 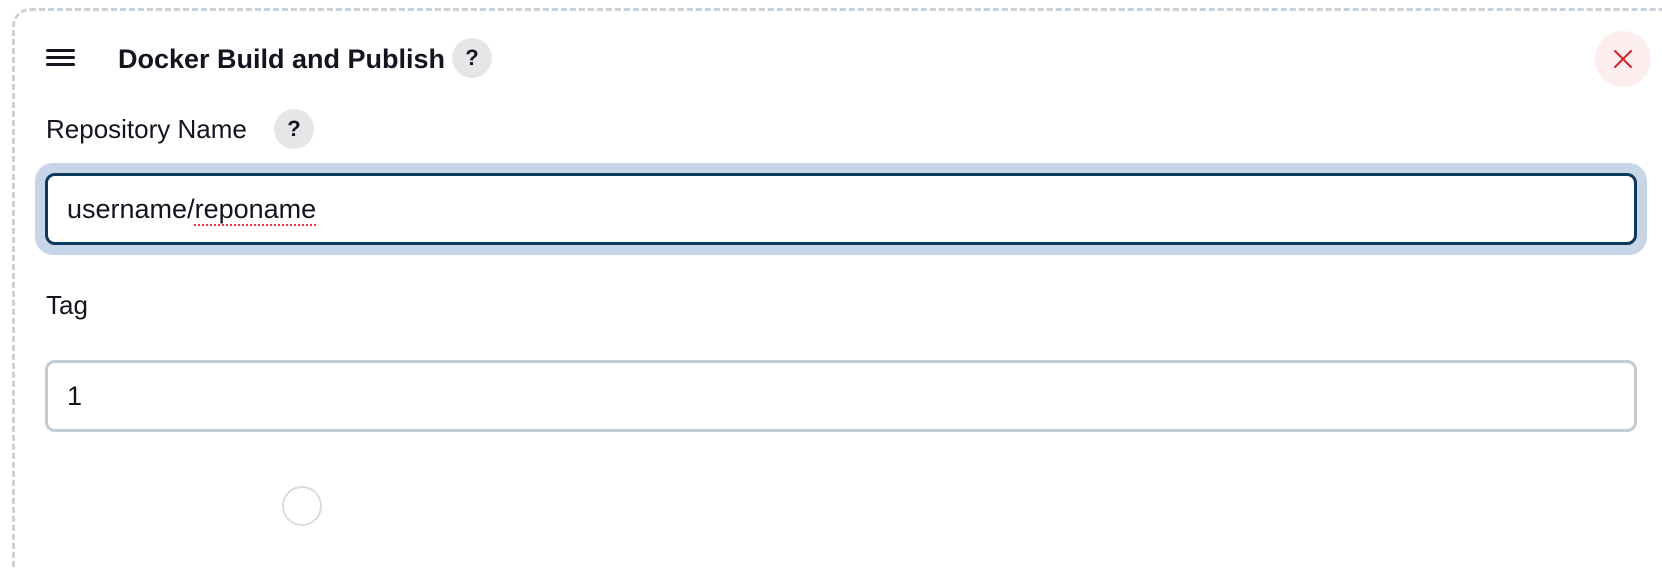 I want to click on repository-name-input: username/reponame, so click(x=841, y=209).